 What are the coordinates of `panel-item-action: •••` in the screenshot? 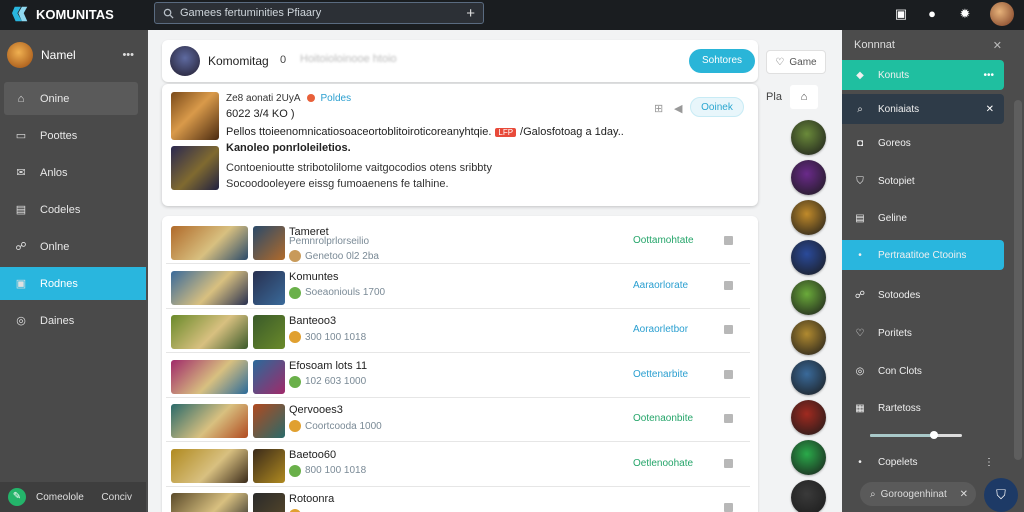 It's located at (988, 75).